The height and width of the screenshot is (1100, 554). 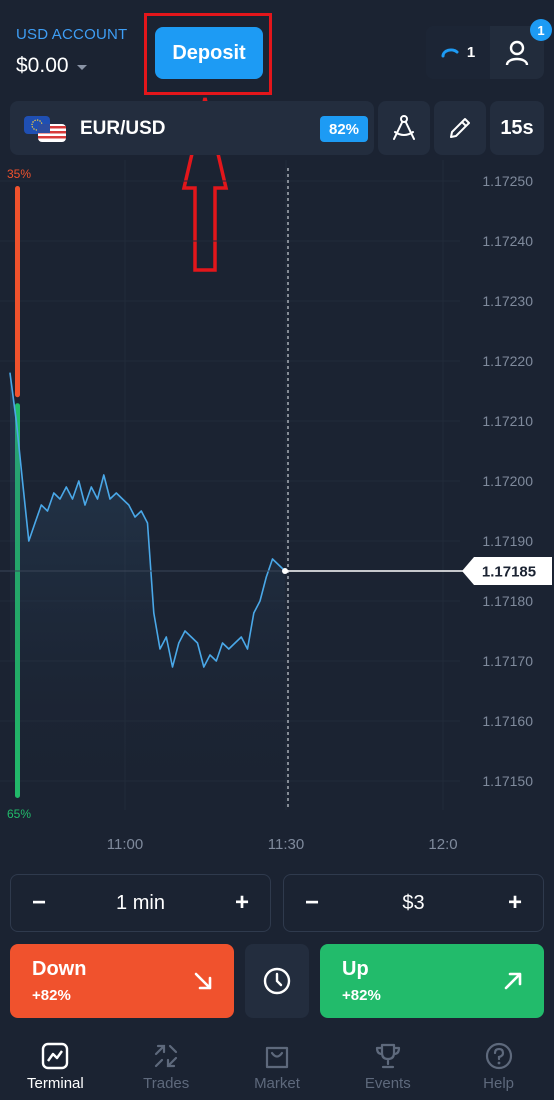 I want to click on duration-minus-button: −, so click(x=39, y=903).